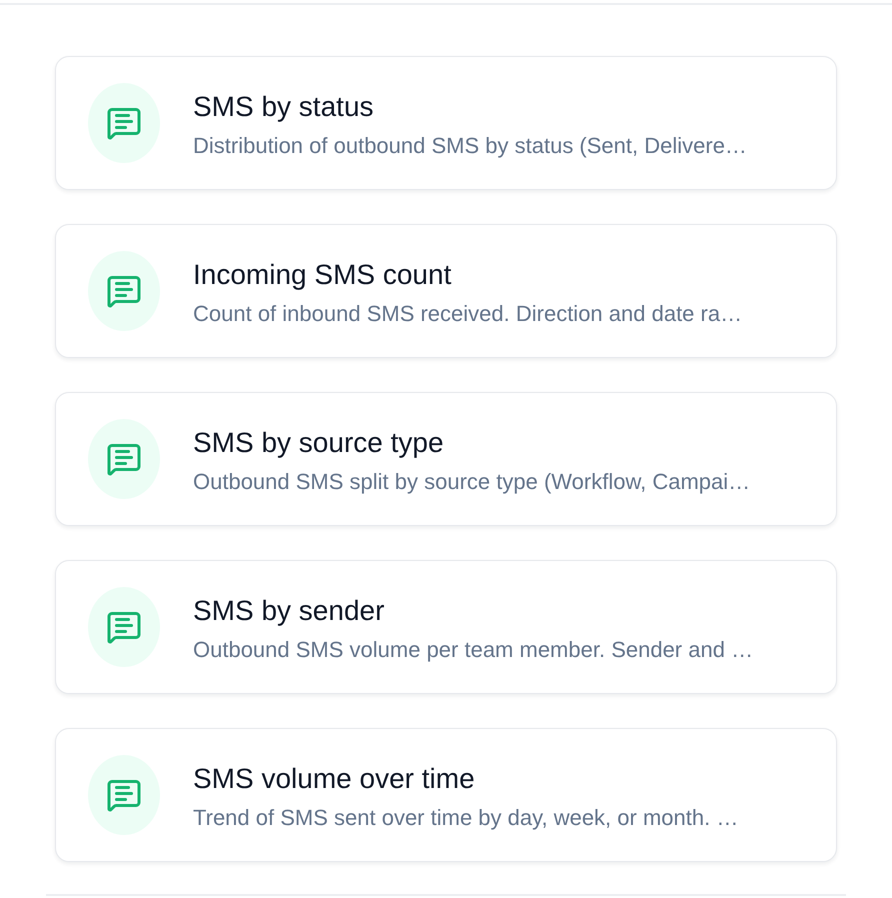 This screenshot has height=898, width=892. What do you see at coordinates (289, 610) in the screenshot?
I see `report-title: SMS by sender` at bounding box center [289, 610].